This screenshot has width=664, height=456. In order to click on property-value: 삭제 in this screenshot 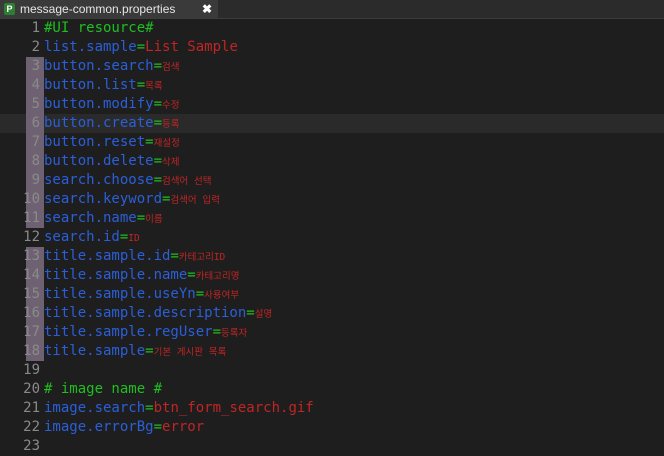, I will do `click(171, 162)`.